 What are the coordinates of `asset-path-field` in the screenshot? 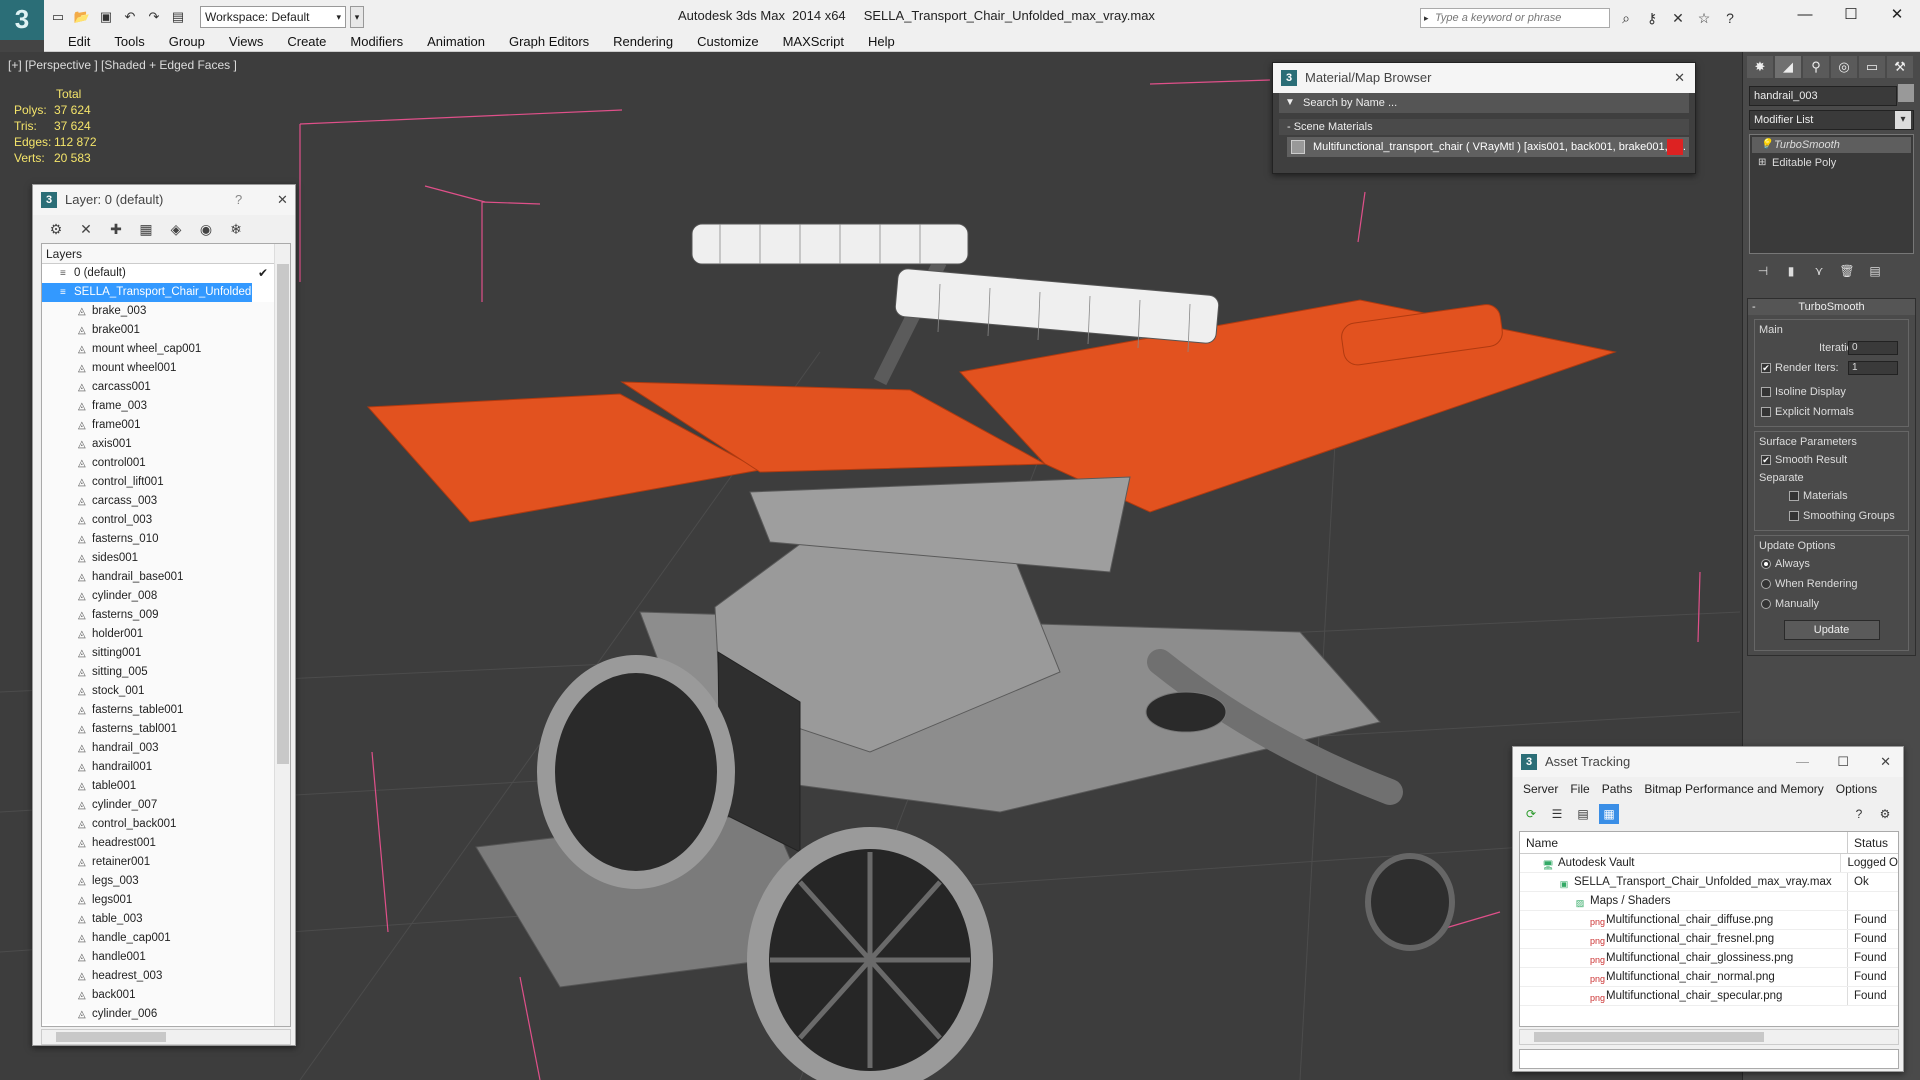 It's located at (1709, 1059).